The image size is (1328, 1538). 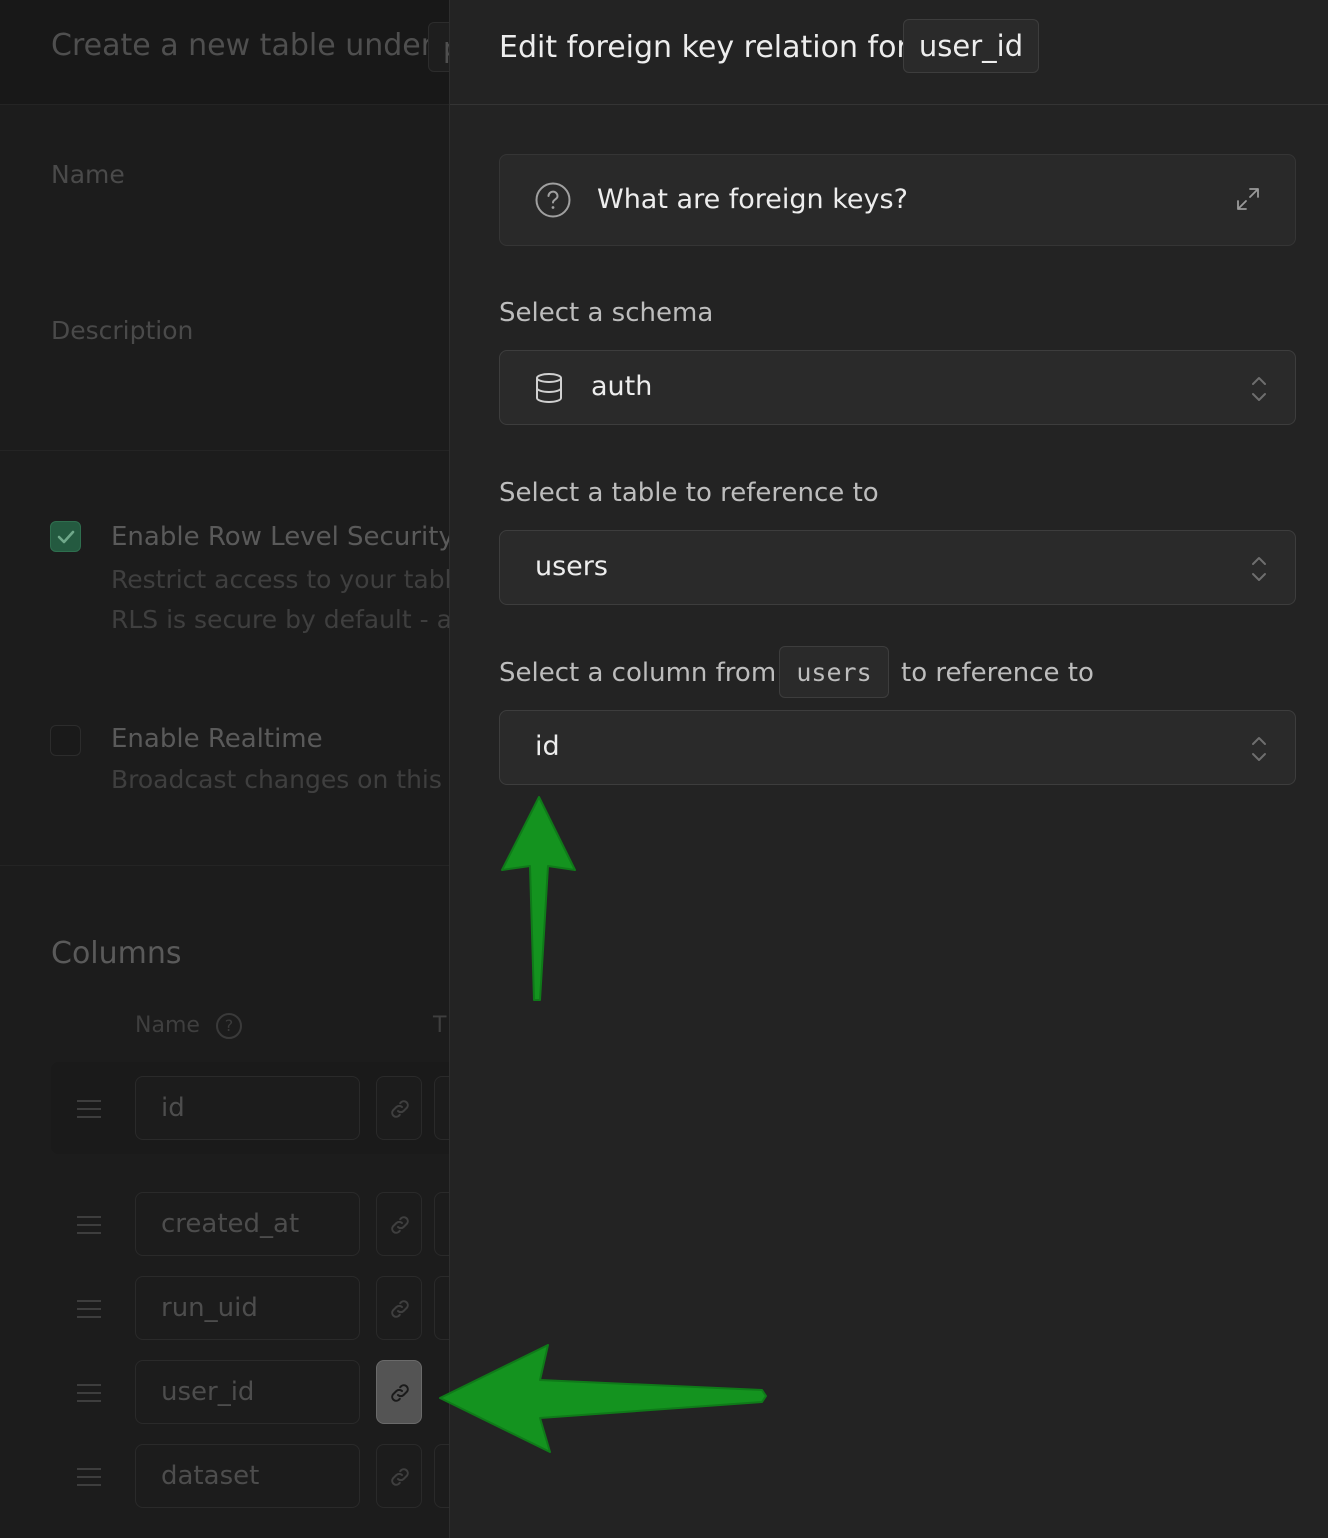 I want to click on foreign-keys-info-card: What are foreign keys?, so click(x=897, y=200).